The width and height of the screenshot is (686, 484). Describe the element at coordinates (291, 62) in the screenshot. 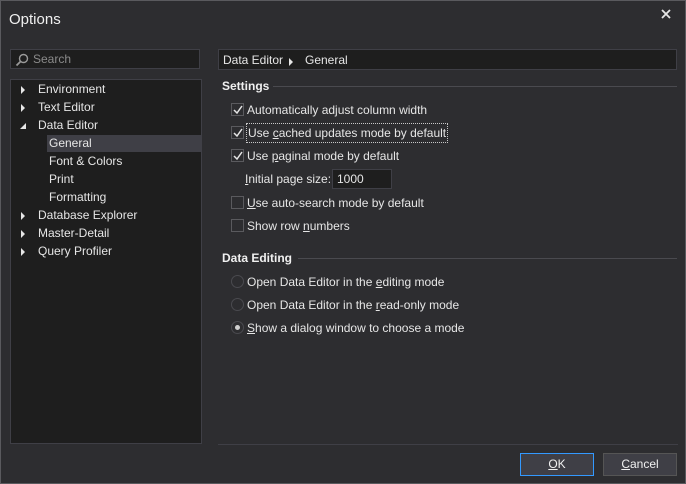

I see `breadcrumb-separator-icon` at that location.